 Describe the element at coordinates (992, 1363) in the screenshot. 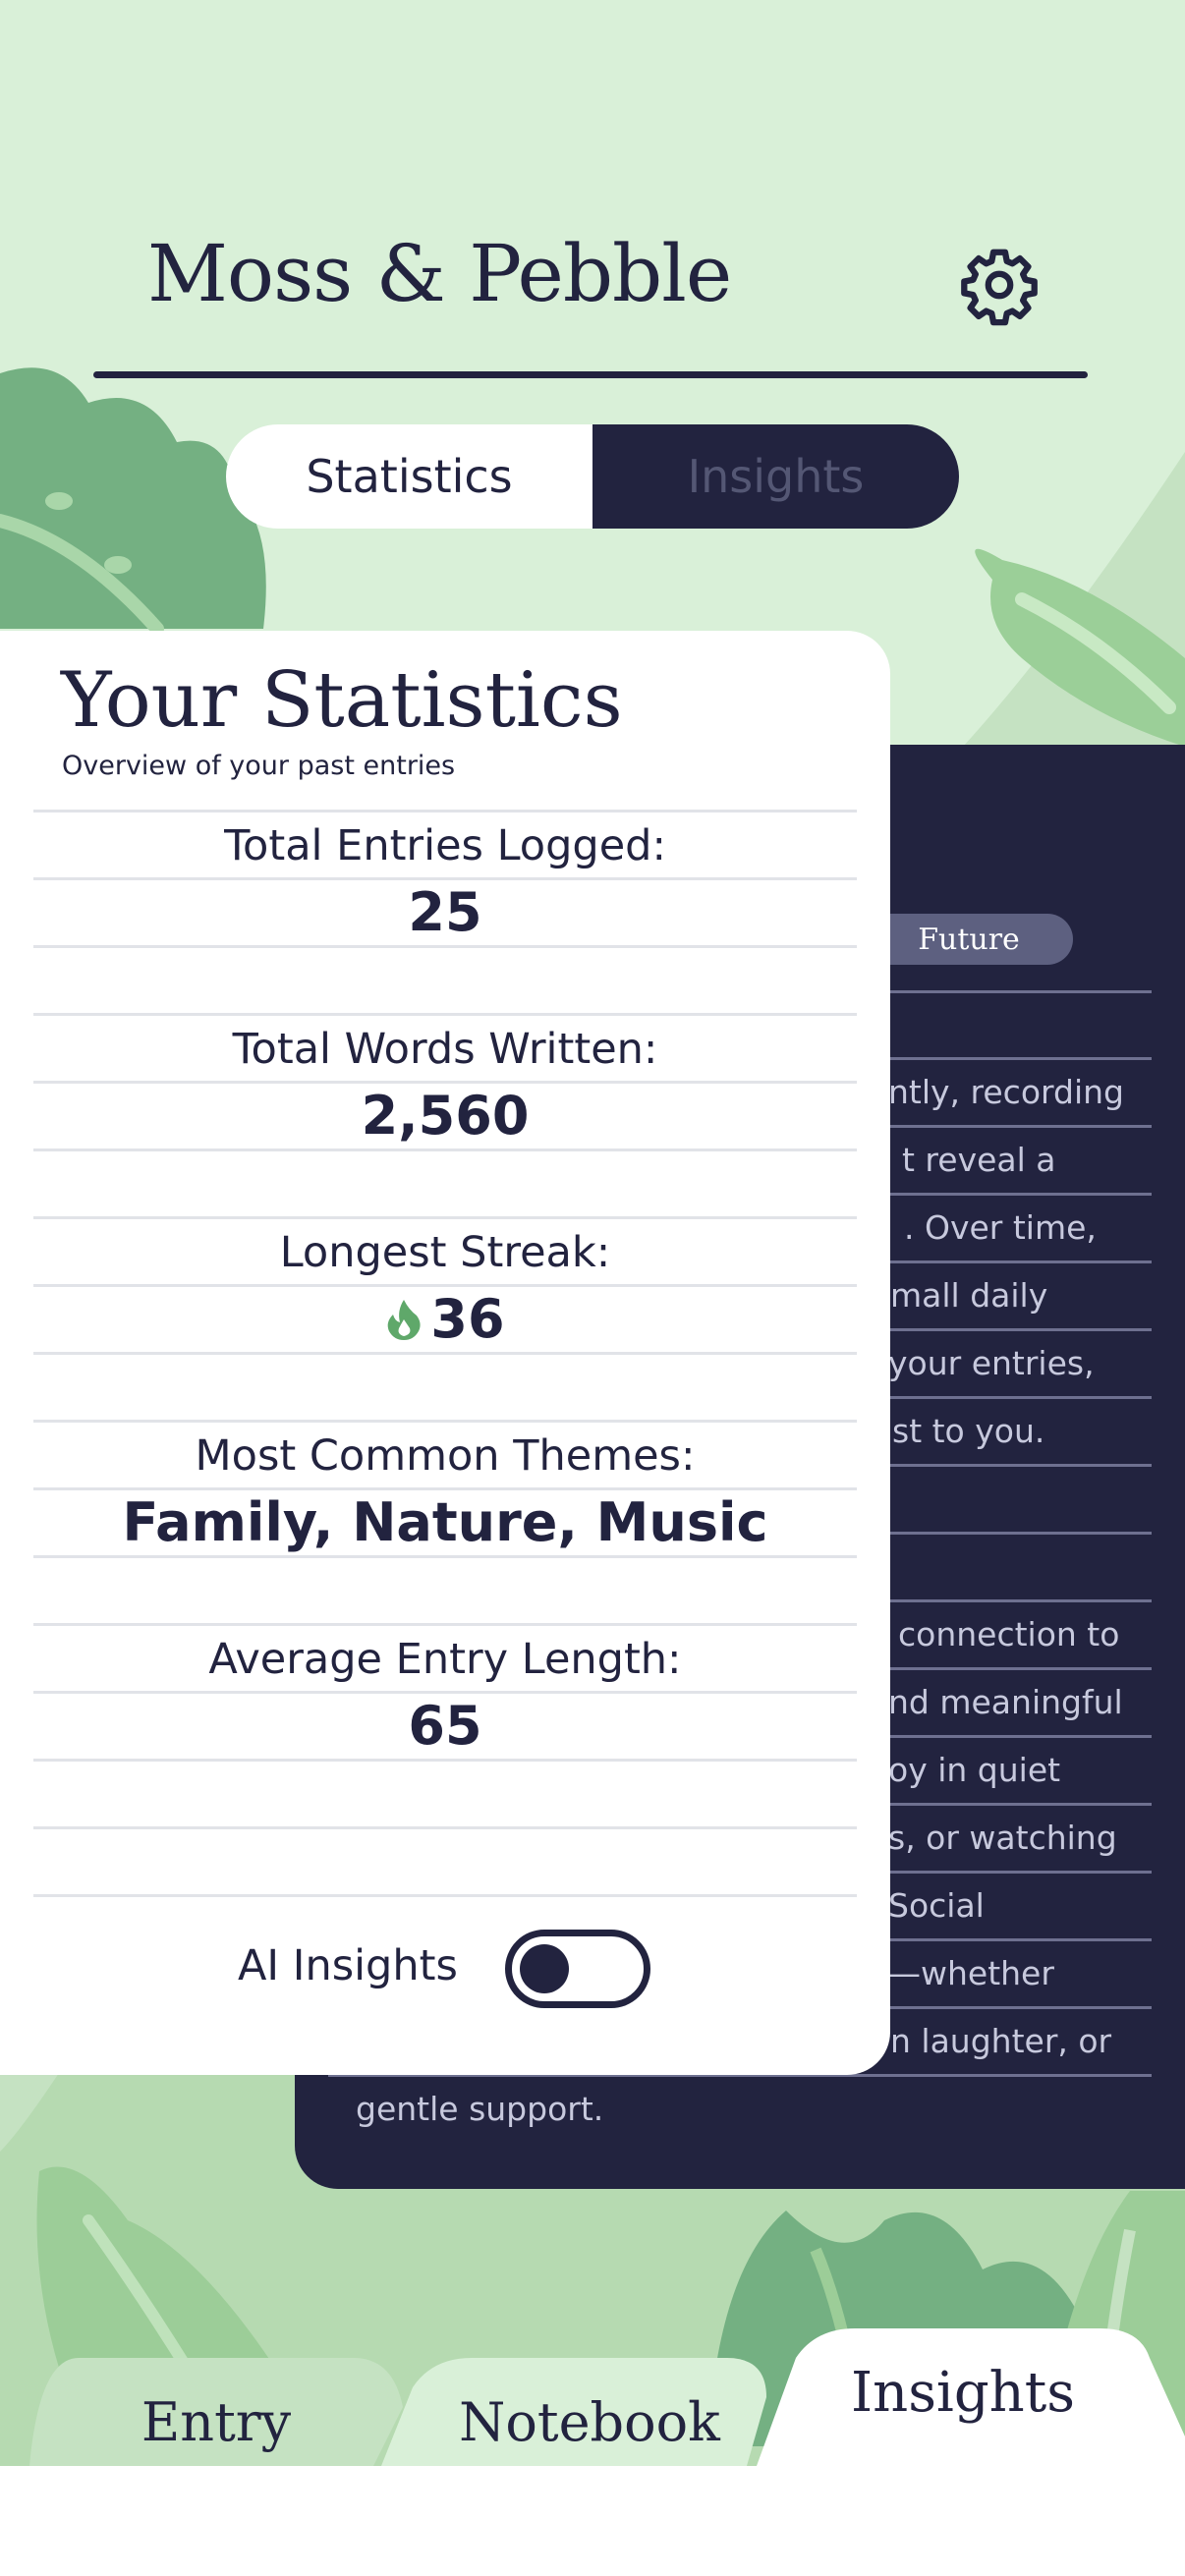

I see `insight-text: your entries,` at that location.